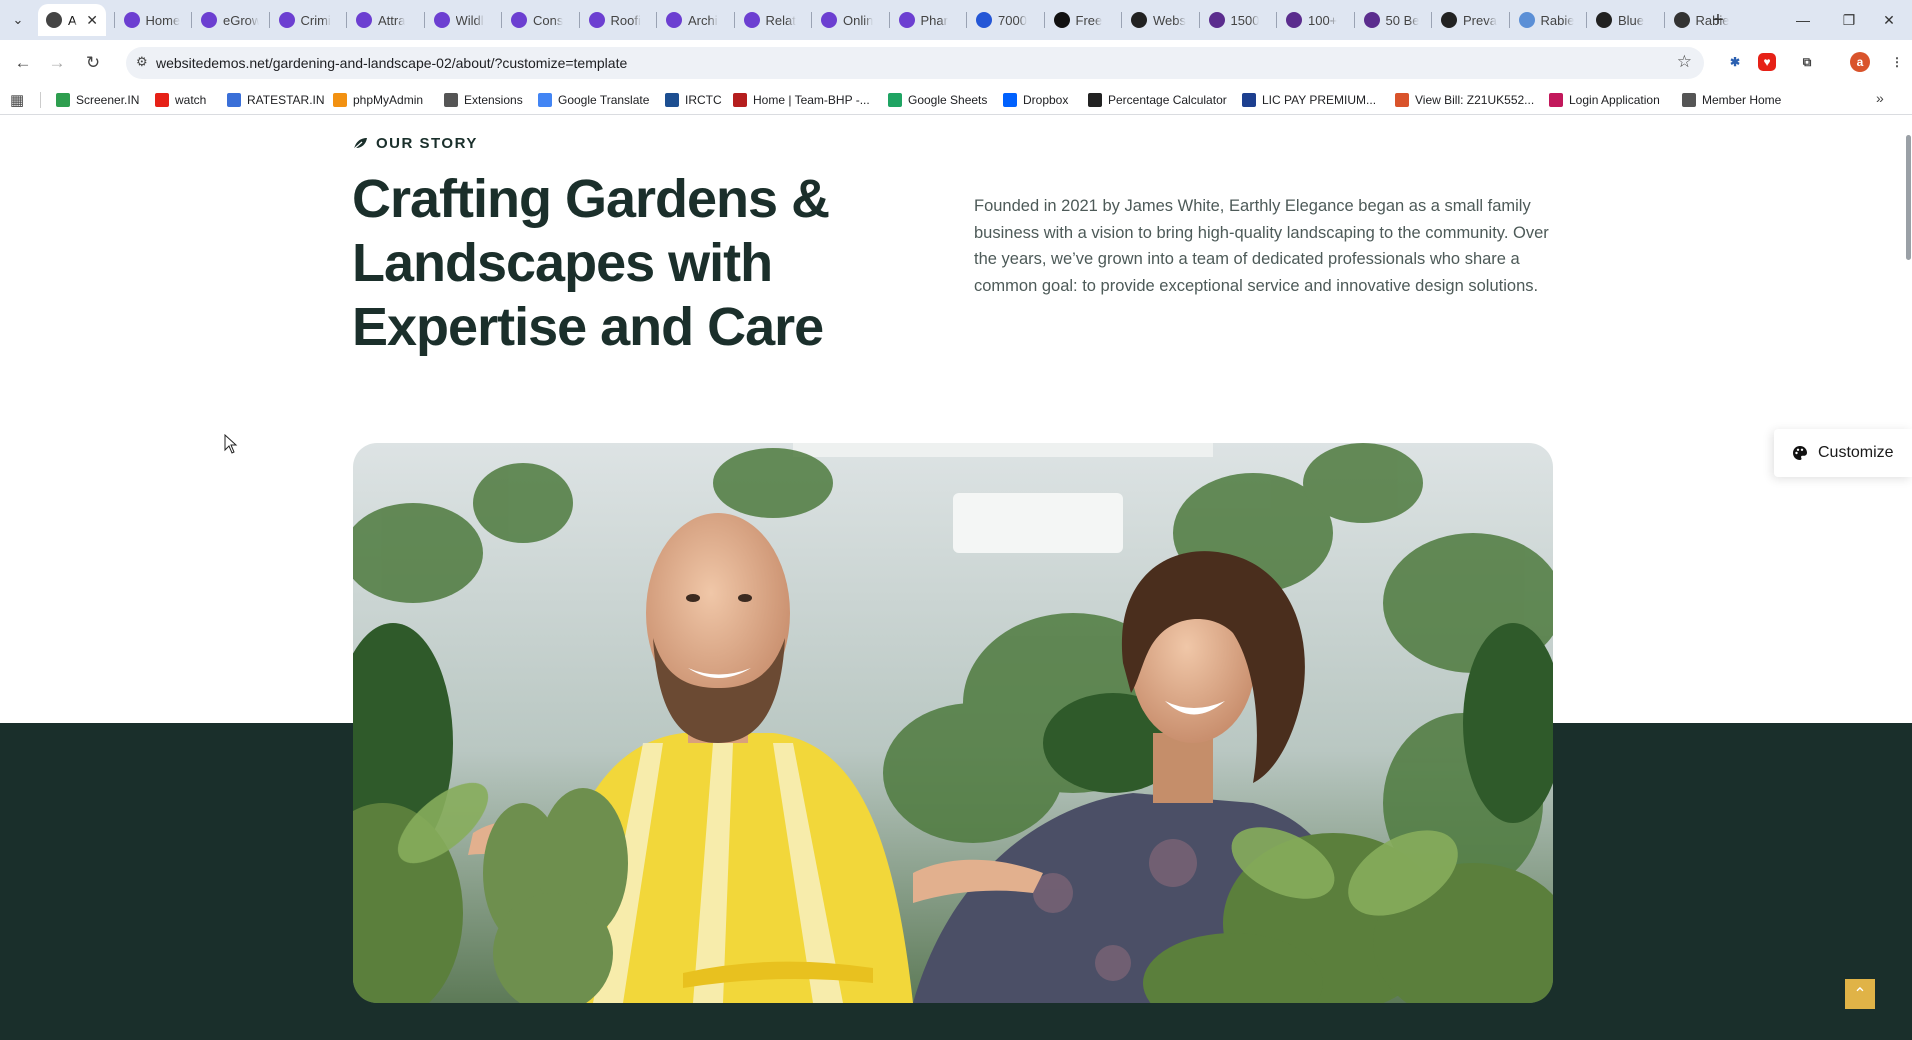 The width and height of the screenshot is (1912, 1040). What do you see at coordinates (360, 144) in the screenshot?
I see `leaf-icon` at bounding box center [360, 144].